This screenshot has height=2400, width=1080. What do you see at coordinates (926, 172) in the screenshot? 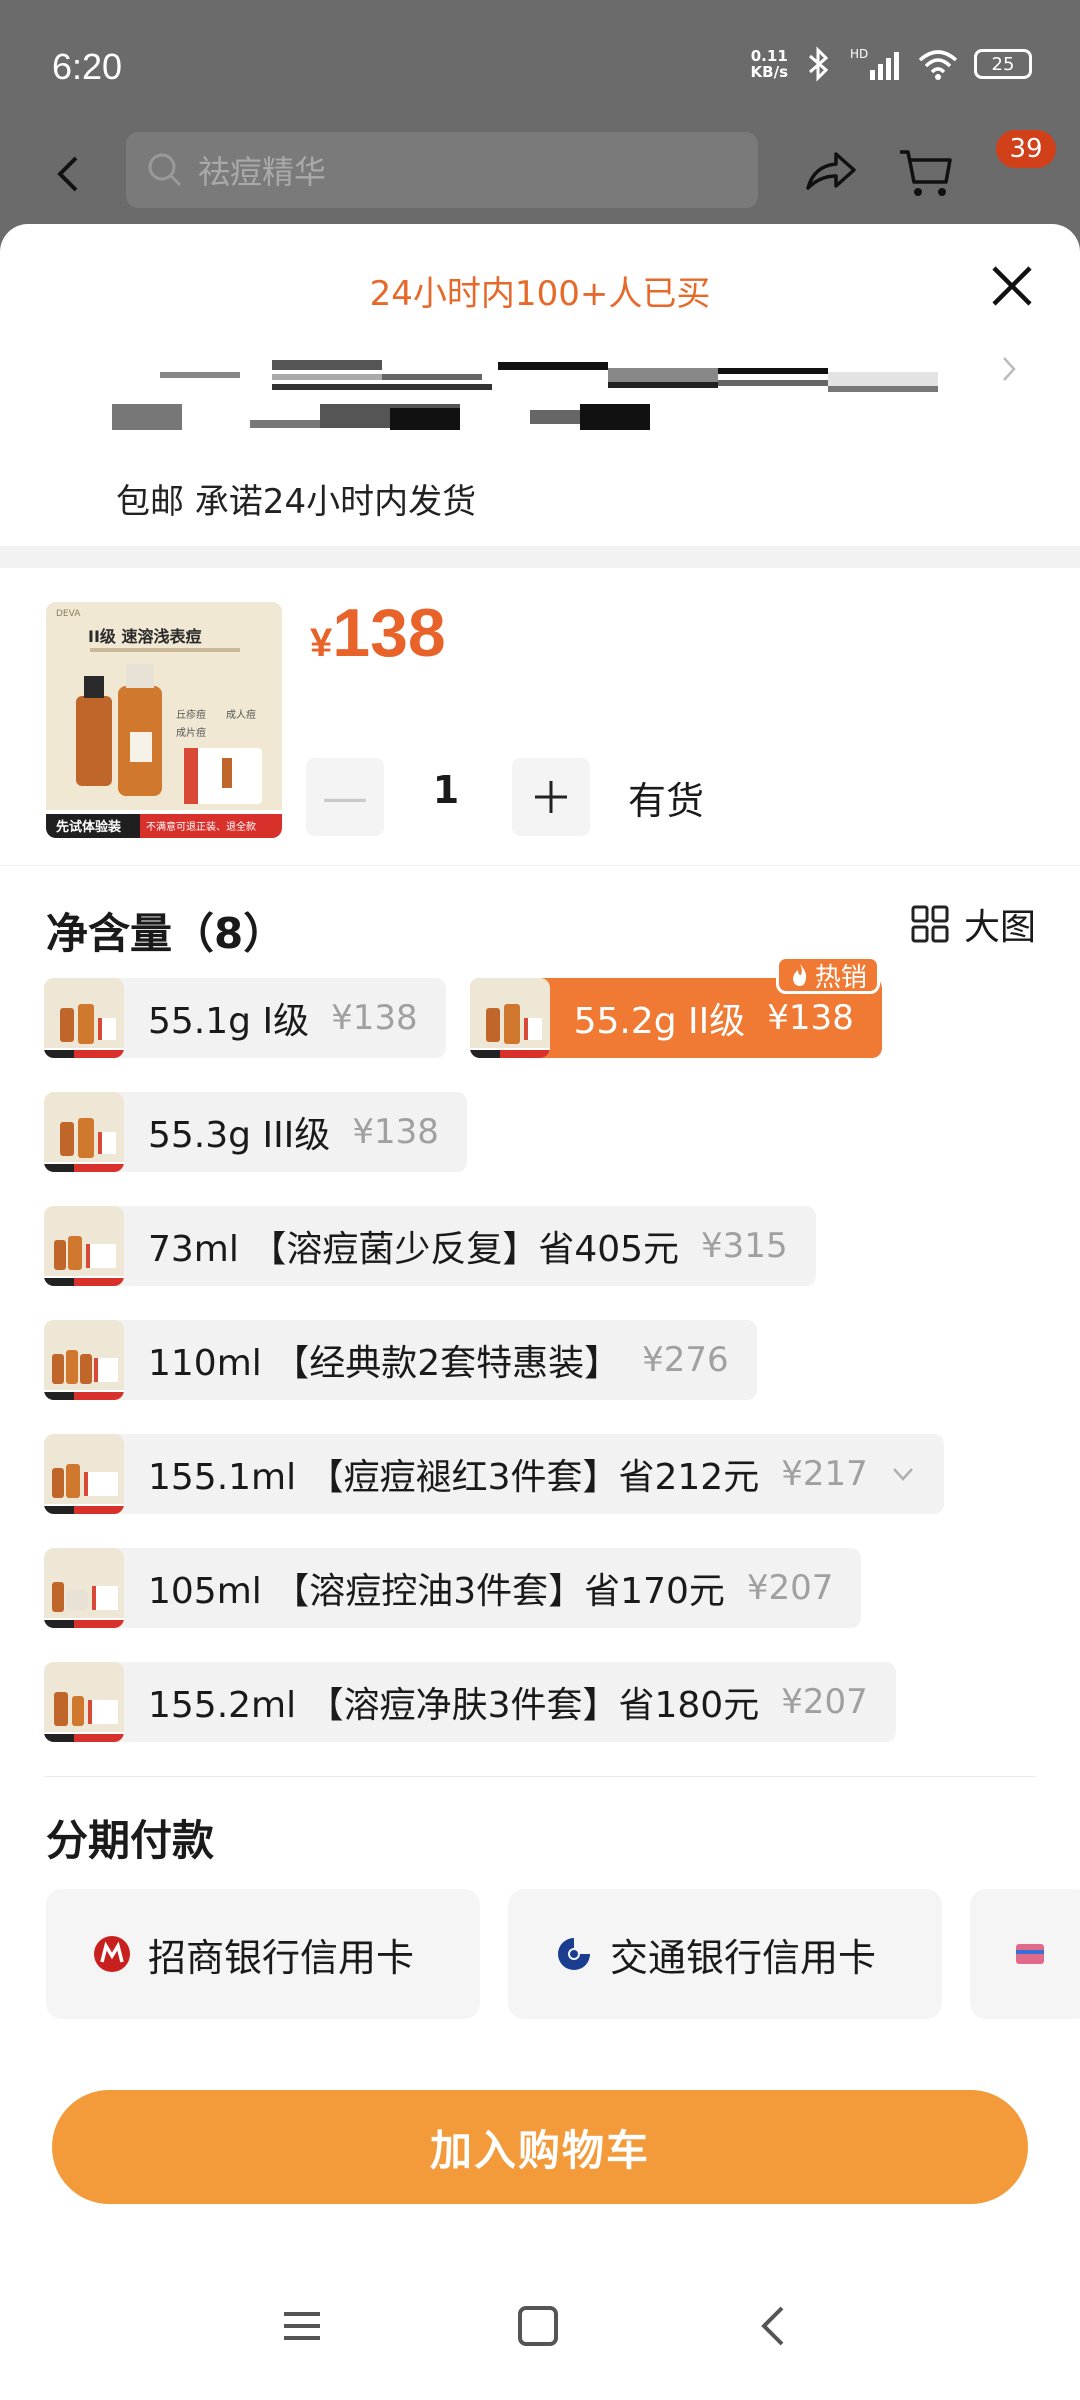
I see `cart-icon` at bounding box center [926, 172].